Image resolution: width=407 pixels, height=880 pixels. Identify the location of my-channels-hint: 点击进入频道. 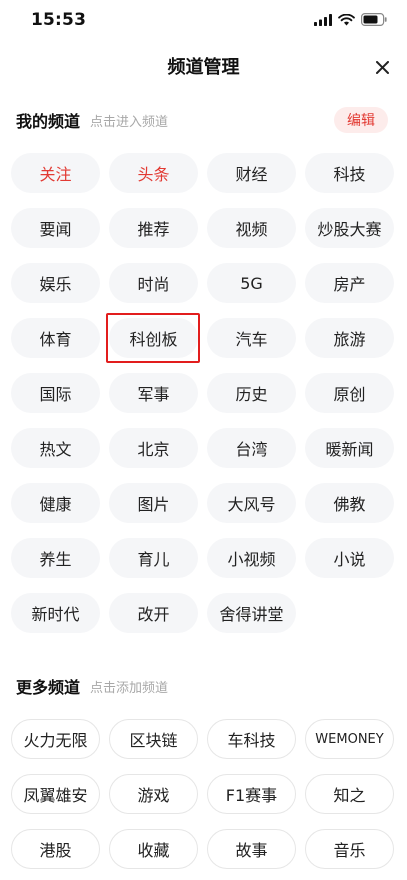
(129, 122).